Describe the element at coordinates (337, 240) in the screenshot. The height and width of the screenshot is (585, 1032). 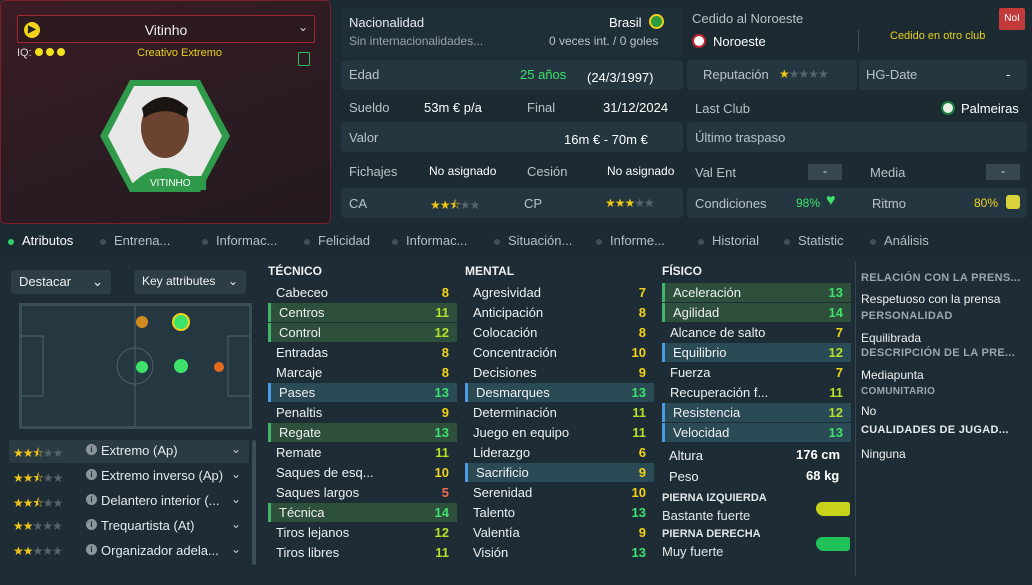
I see `tab-felicidad: Felicidad` at that location.